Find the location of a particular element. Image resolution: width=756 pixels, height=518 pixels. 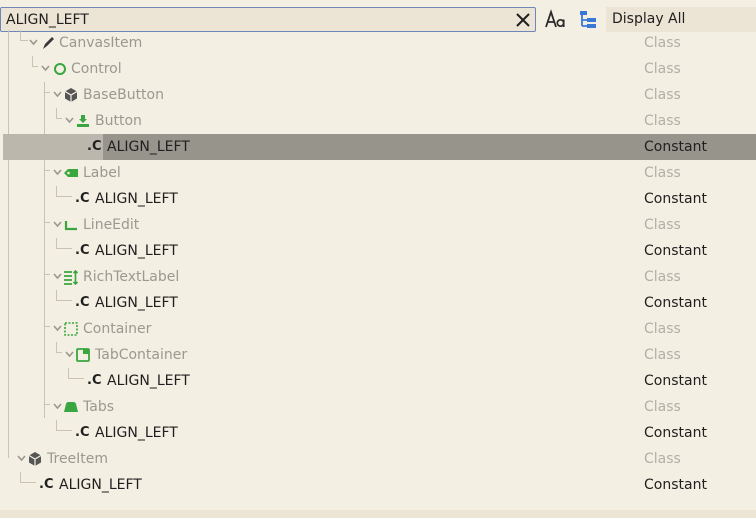

tab-container-icon is located at coordinates (83, 355).